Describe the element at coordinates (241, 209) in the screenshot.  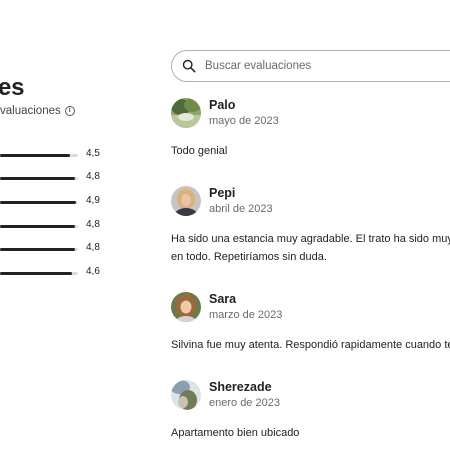
I see `review-date: abril de 2023` at that location.